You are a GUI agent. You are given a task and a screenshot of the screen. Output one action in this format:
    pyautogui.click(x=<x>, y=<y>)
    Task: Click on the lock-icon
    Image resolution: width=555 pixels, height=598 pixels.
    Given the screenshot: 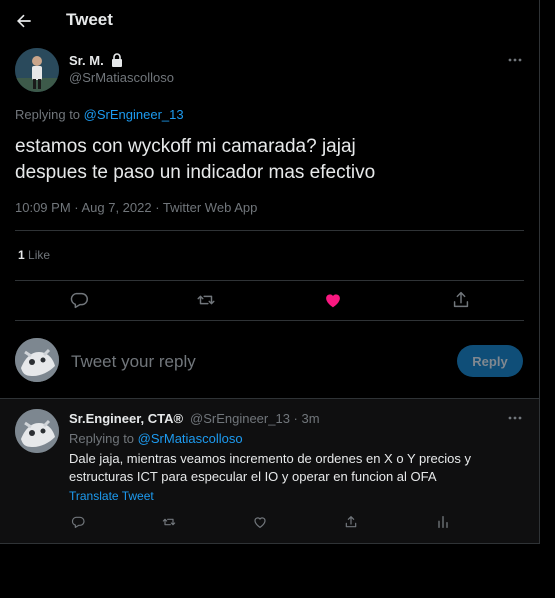 What is the action you would take?
    pyautogui.click(x=117, y=60)
    